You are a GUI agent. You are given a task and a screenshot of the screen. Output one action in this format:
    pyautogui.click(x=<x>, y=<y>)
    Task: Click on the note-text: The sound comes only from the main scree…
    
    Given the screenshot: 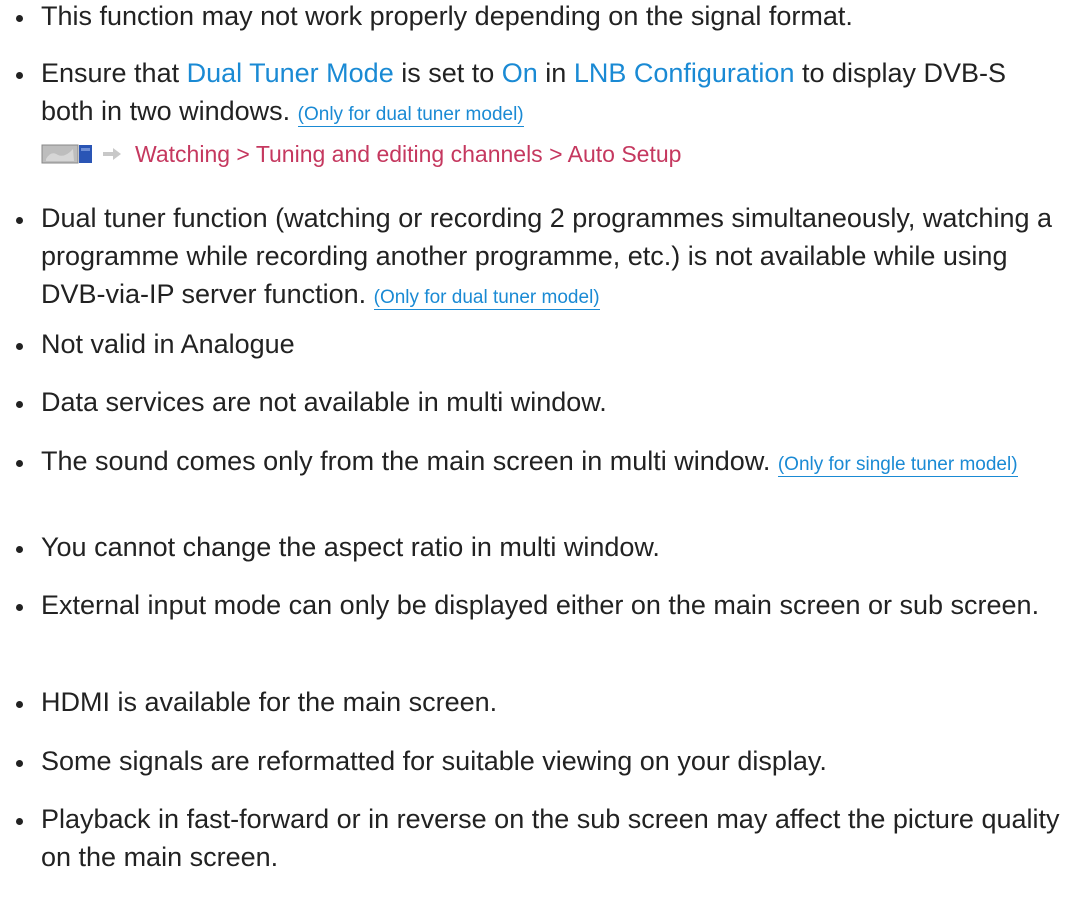 What is the action you would take?
    pyautogui.click(x=553, y=461)
    